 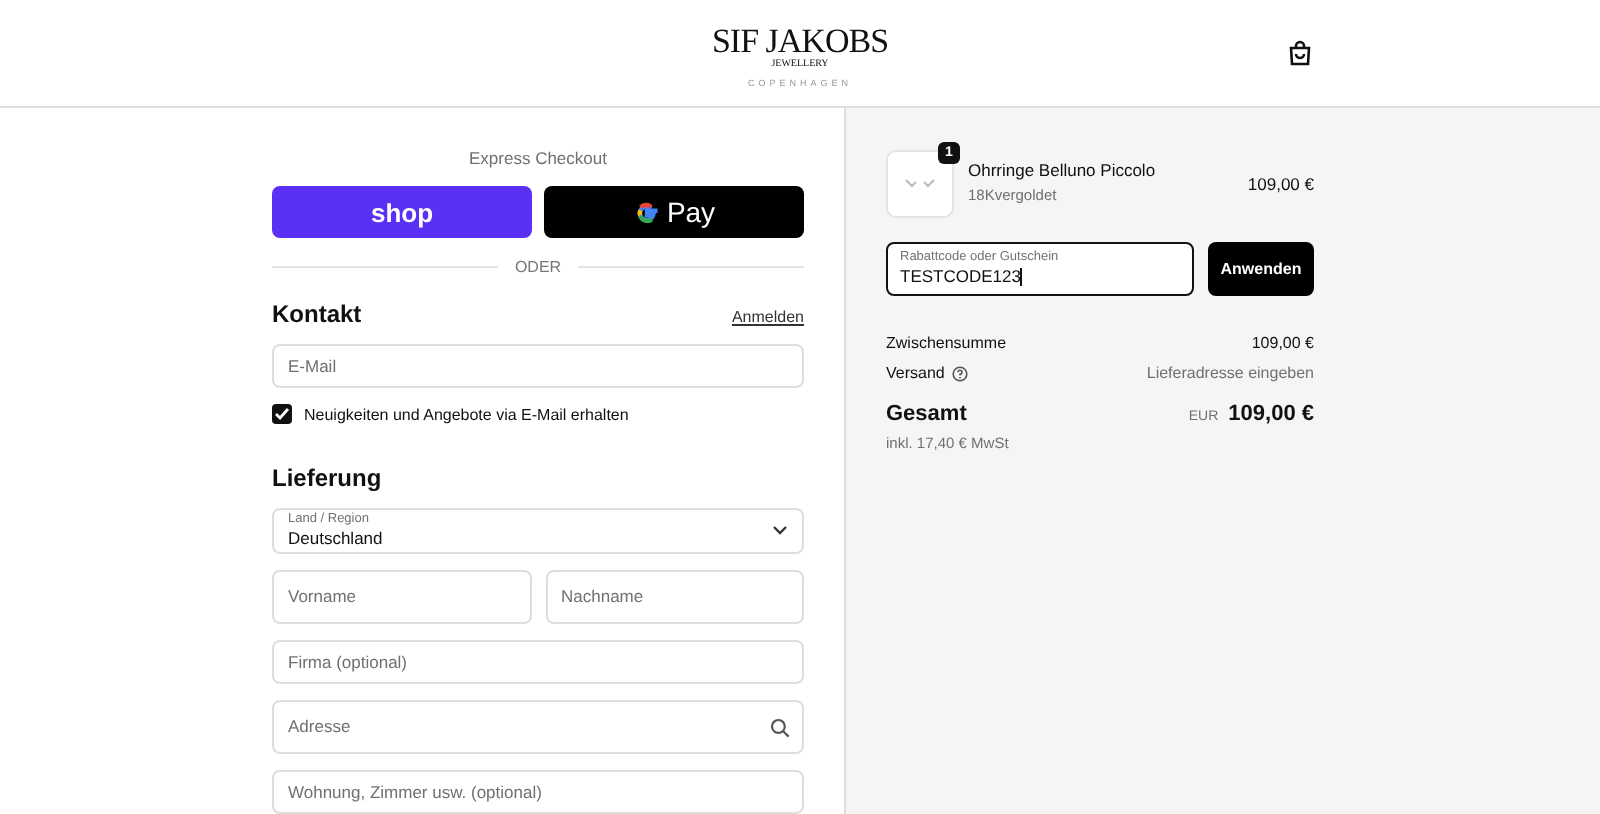 I want to click on checkbox, so click(x=282, y=414).